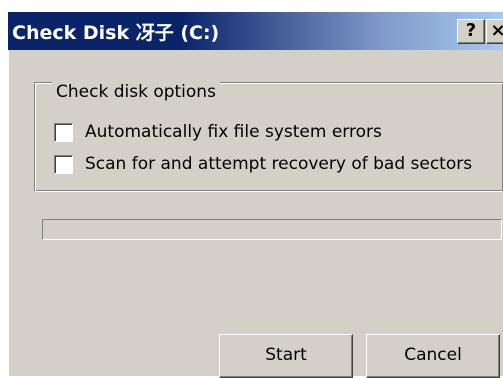 The image size is (503, 378). What do you see at coordinates (286, 356) in the screenshot?
I see `start-button: Start` at bounding box center [286, 356].